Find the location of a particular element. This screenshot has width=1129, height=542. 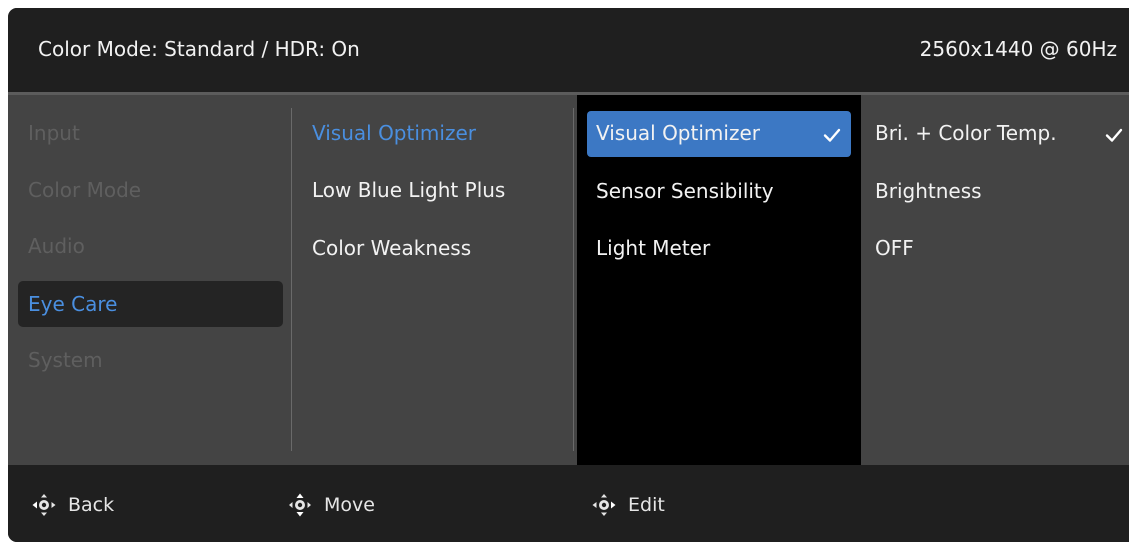

option-visual-optimizer: Visual Optimizer is located at coordinates (678, 133).